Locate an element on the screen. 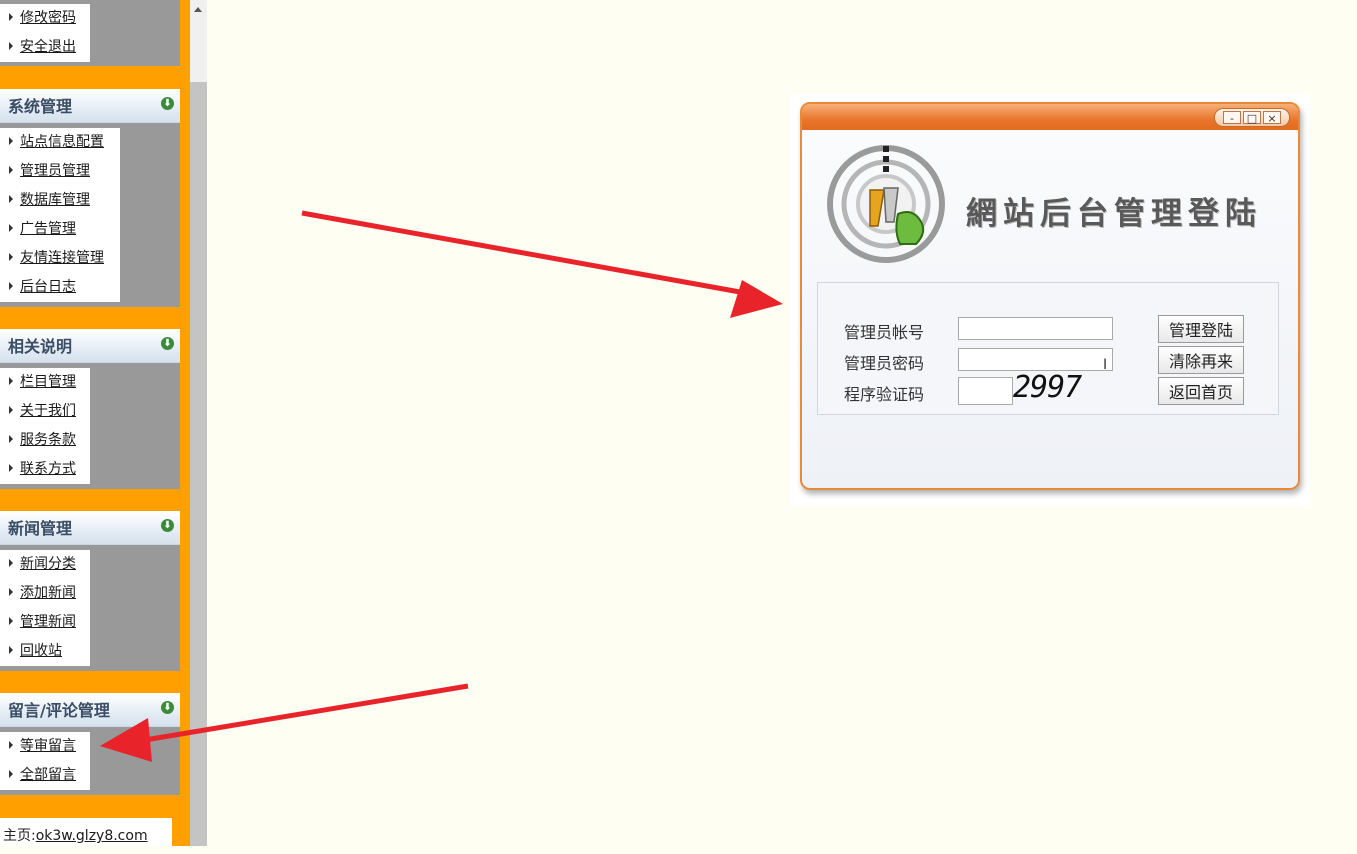 This screenshot has height=854, width=1357. sidebar-link: 管理员管理 is located at coordinates (55, 171).